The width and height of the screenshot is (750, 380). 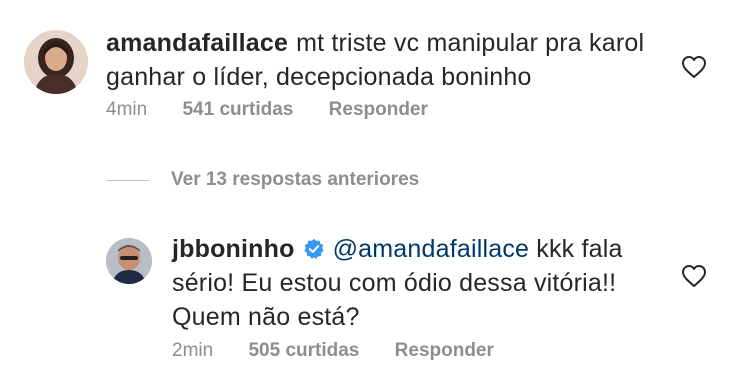 I want to click on reply-meta: 2min 505 curtidas Responder, so click(x=348, y=351).